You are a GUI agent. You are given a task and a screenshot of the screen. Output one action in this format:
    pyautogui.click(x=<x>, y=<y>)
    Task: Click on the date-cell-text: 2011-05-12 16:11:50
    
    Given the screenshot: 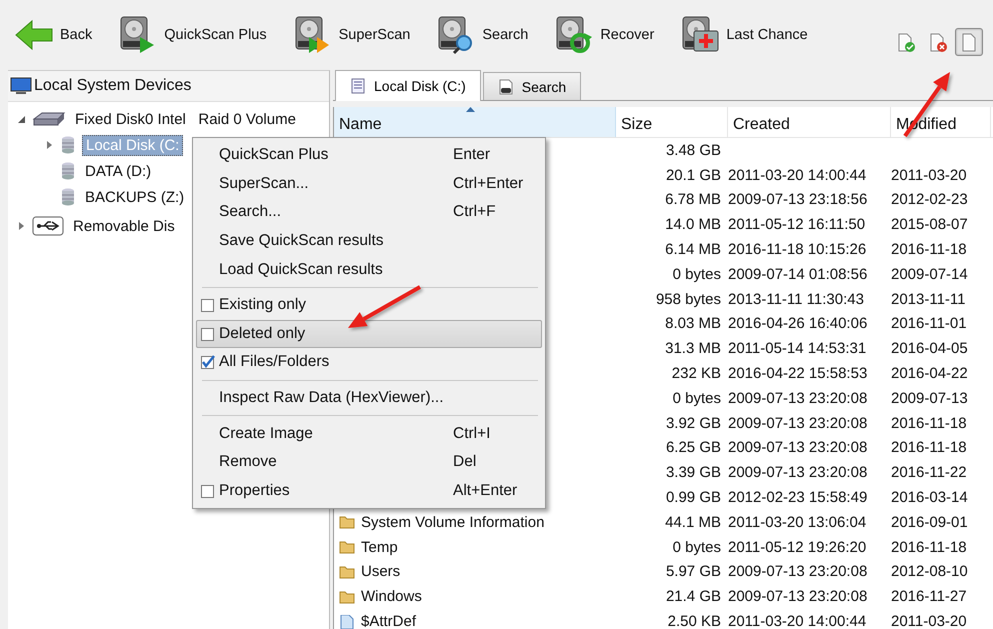 What is the action you would take?
    pyautogui.click(x=797, y=225)
    